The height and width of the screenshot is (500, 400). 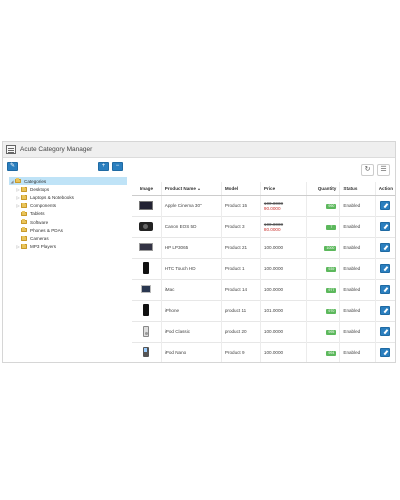 What do you see at coordinates (68, 230) in the screenshot?
I see `tree-item-phones: Phones & PDAs` at bounding box center [68, 230].